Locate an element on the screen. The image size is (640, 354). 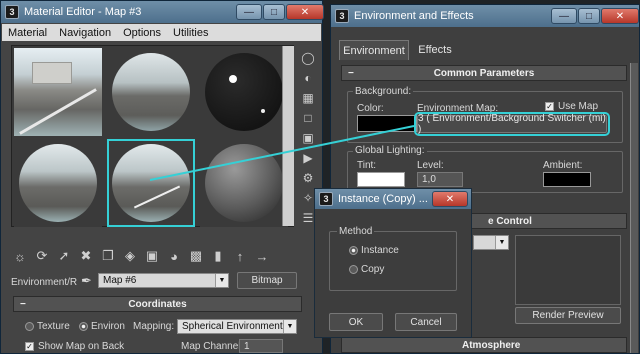
assign-to-selection-icon: ➚ is located at coordinates (64, 256).